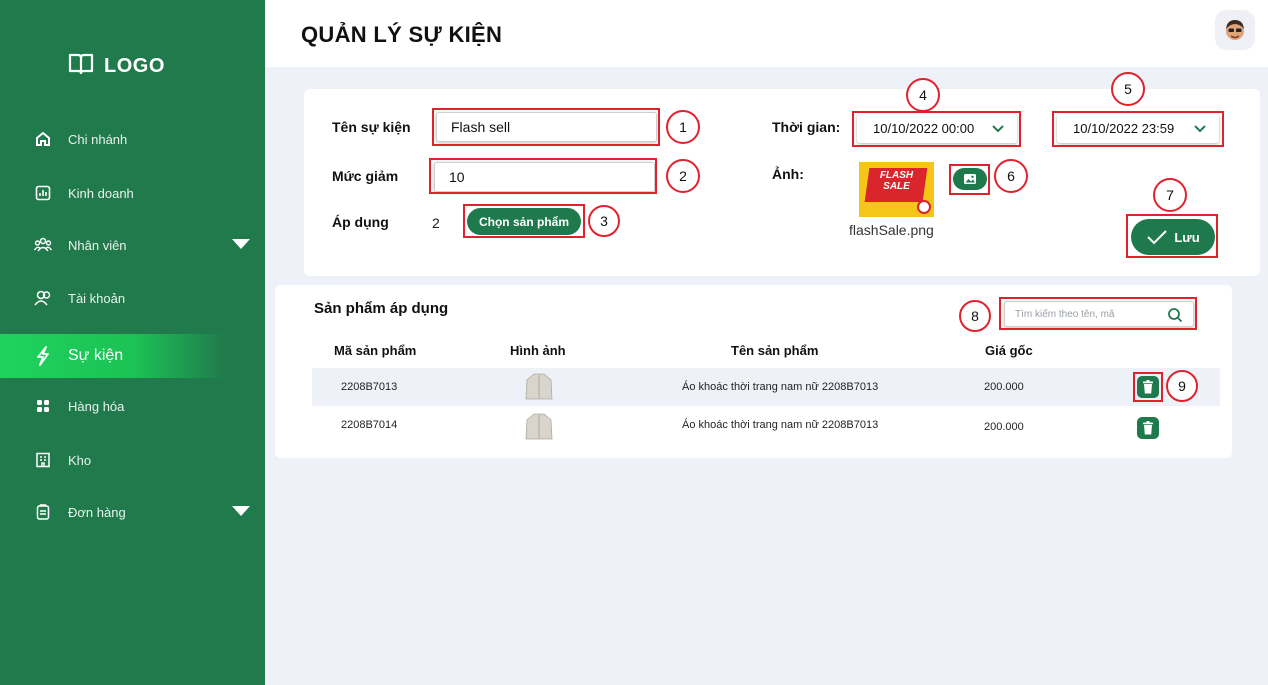 This screenshot has width=1268, height=685. I want to click on grid-icon, so click(43, 406).